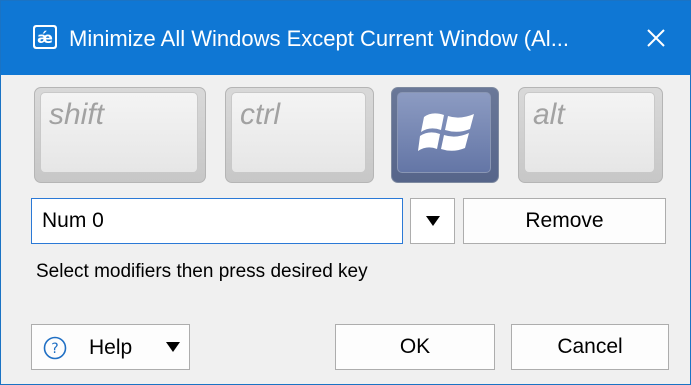  I want to click on windows-key-toggle, so click(445, 135).